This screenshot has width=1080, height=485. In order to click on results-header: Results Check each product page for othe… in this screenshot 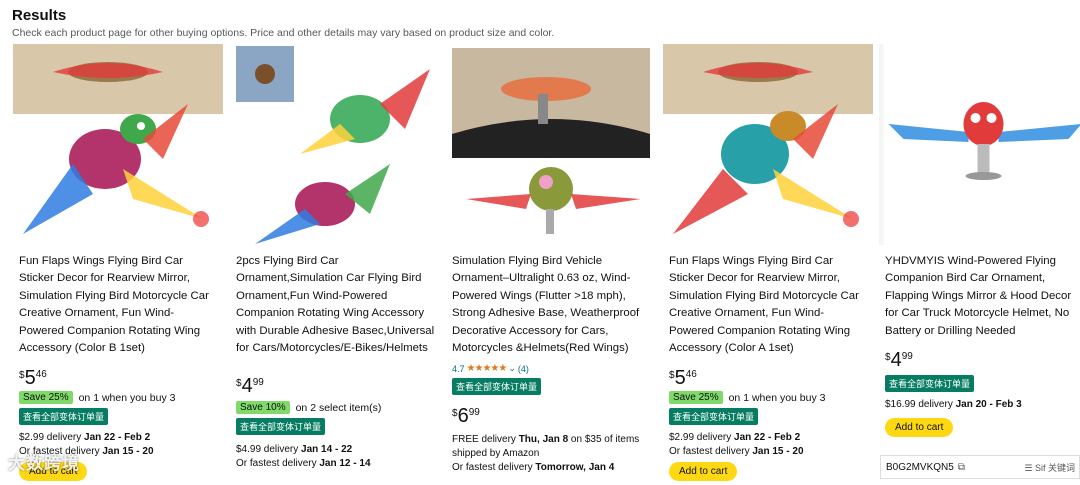, I will do `click(283, 23)`.